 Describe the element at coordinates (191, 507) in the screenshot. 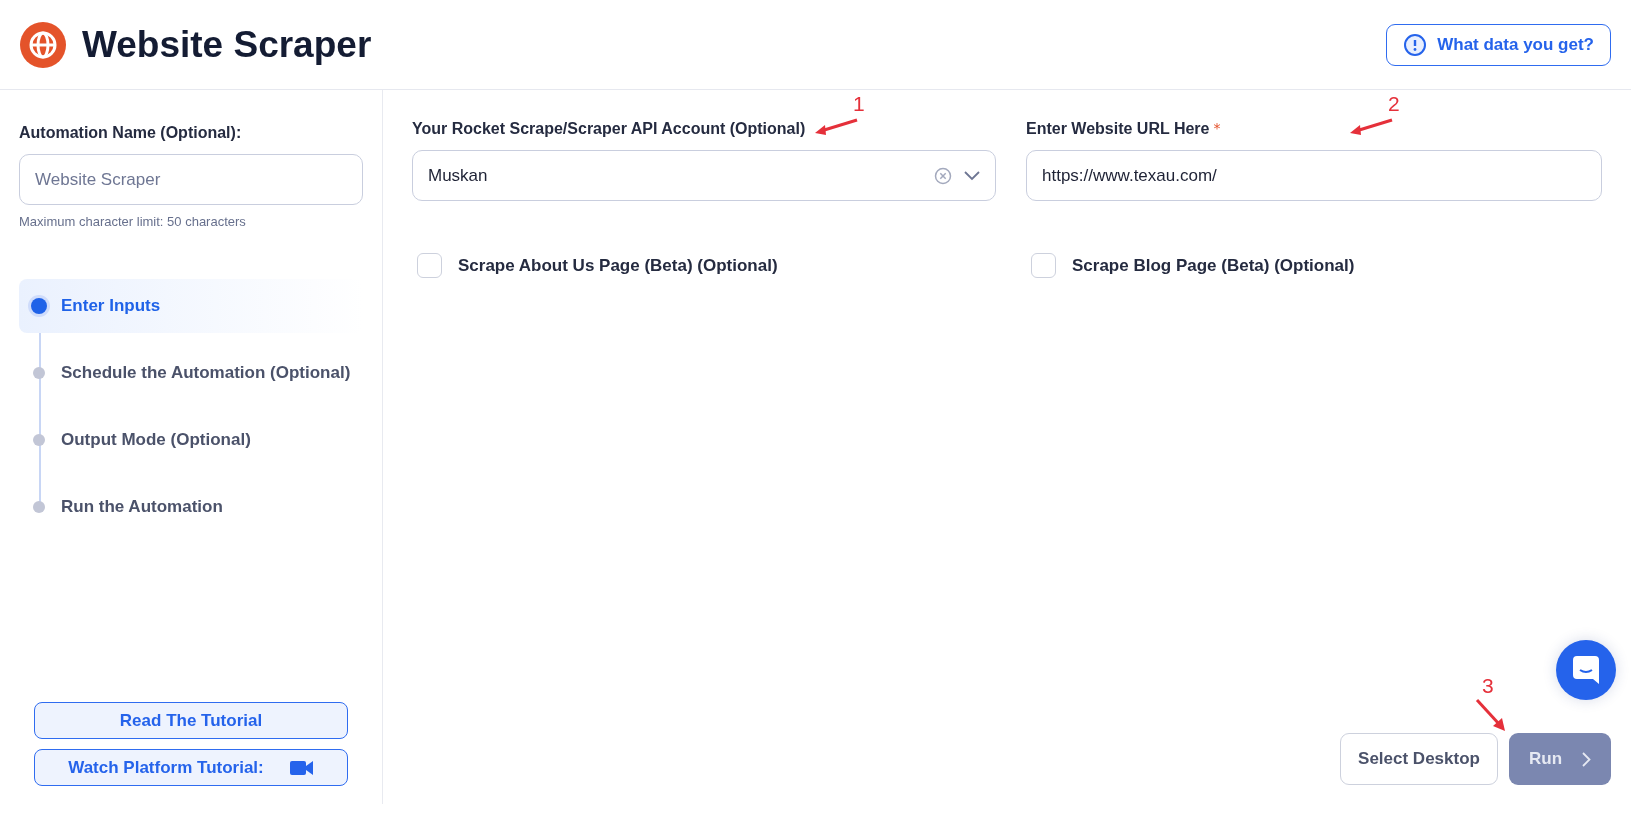

I see `step-item: Run the Automation` at that location.